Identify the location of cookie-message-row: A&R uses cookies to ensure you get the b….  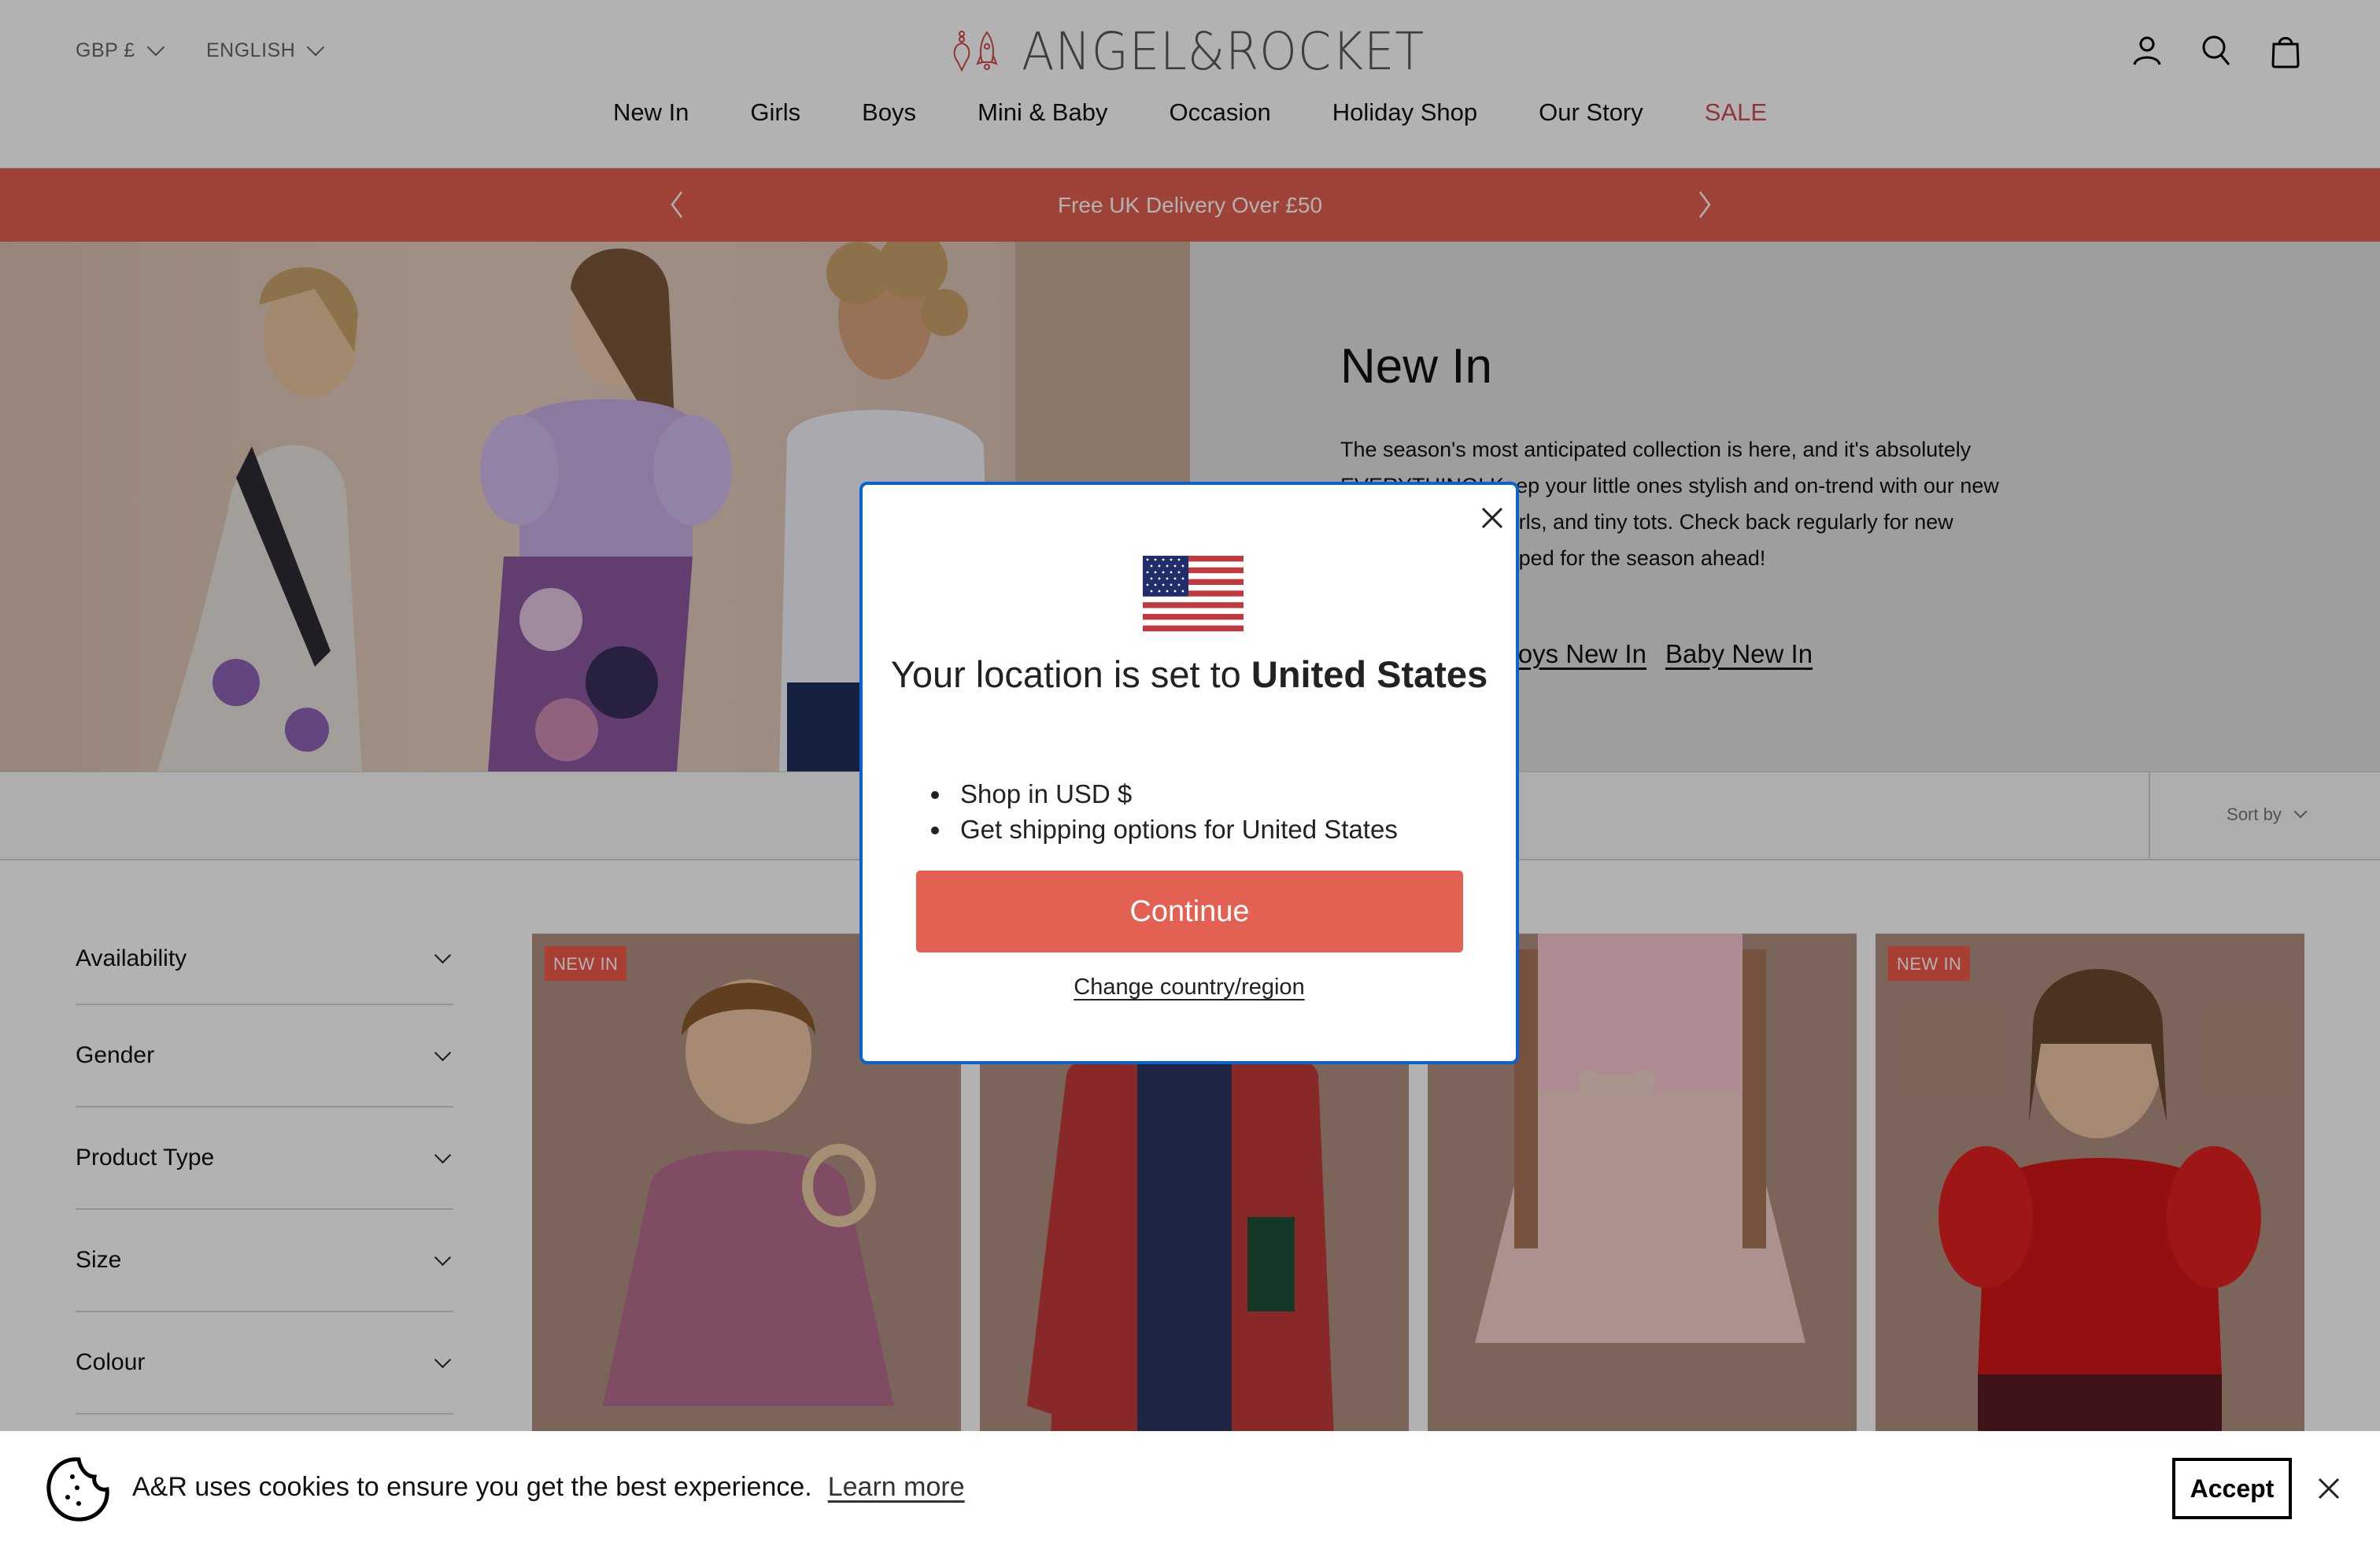
(548, 1487).